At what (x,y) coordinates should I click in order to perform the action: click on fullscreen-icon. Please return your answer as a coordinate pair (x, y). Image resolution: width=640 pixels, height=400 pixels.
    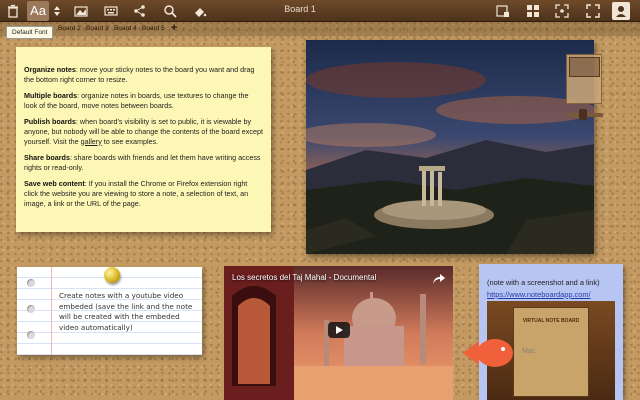
    Looking at the image, I should click on (593, 11).